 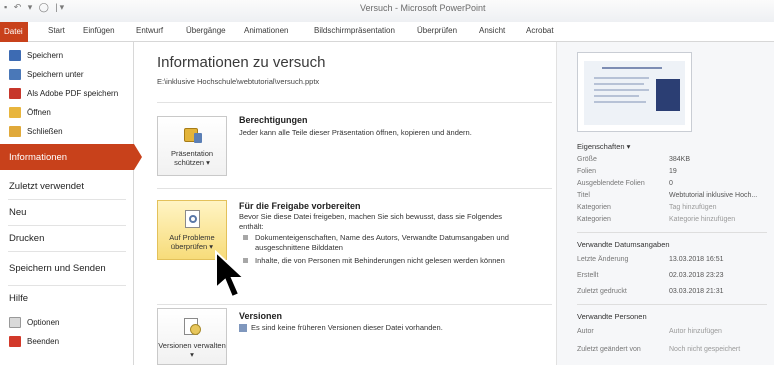 I want to click on open-folder-icon, so click(x=15, y=112).